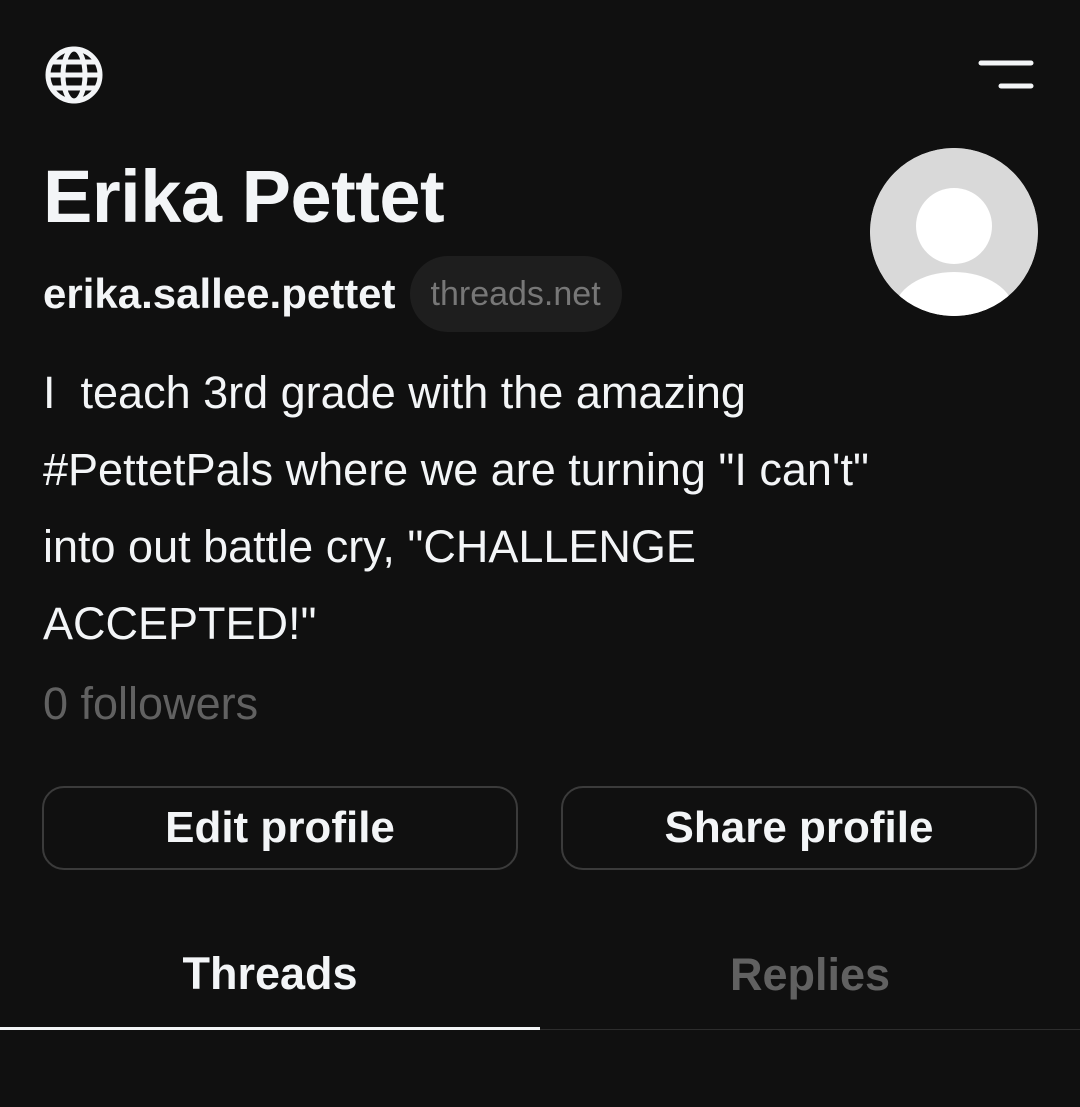 This screenshot has width=1080, height=1107. Describe the element at coordinates (515, 294) in the screenshot. I see `domain-badge: threads.net` at that location.